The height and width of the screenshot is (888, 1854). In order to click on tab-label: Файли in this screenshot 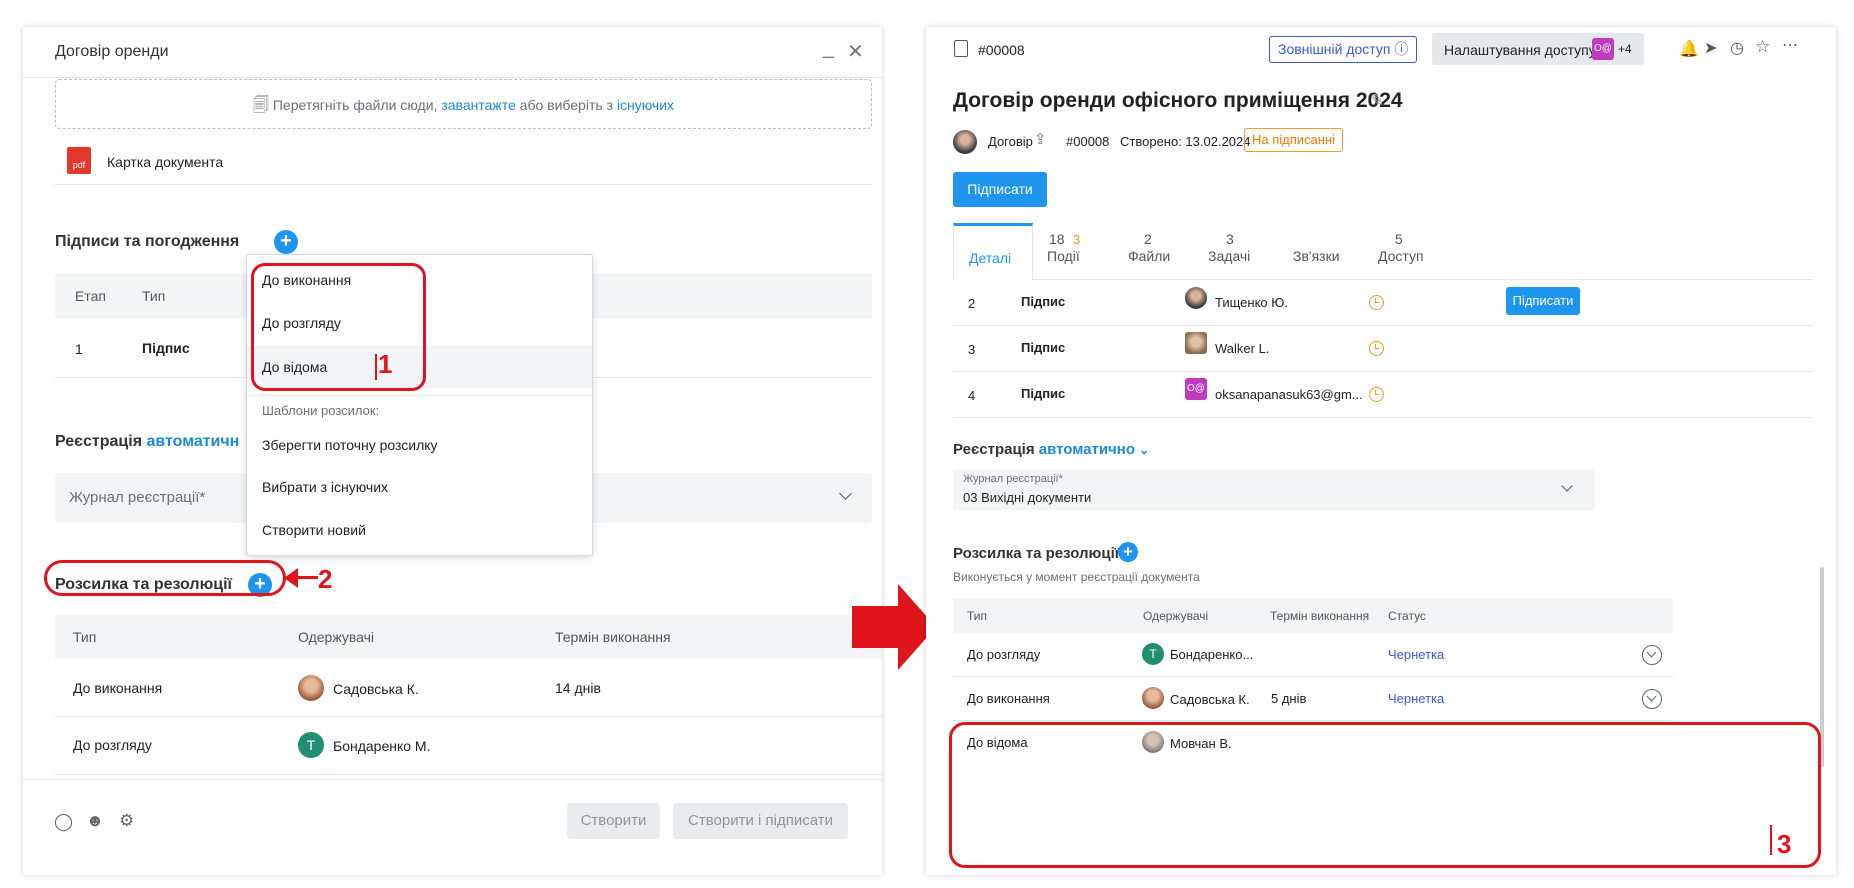, I will do `click(1149, 256)`.